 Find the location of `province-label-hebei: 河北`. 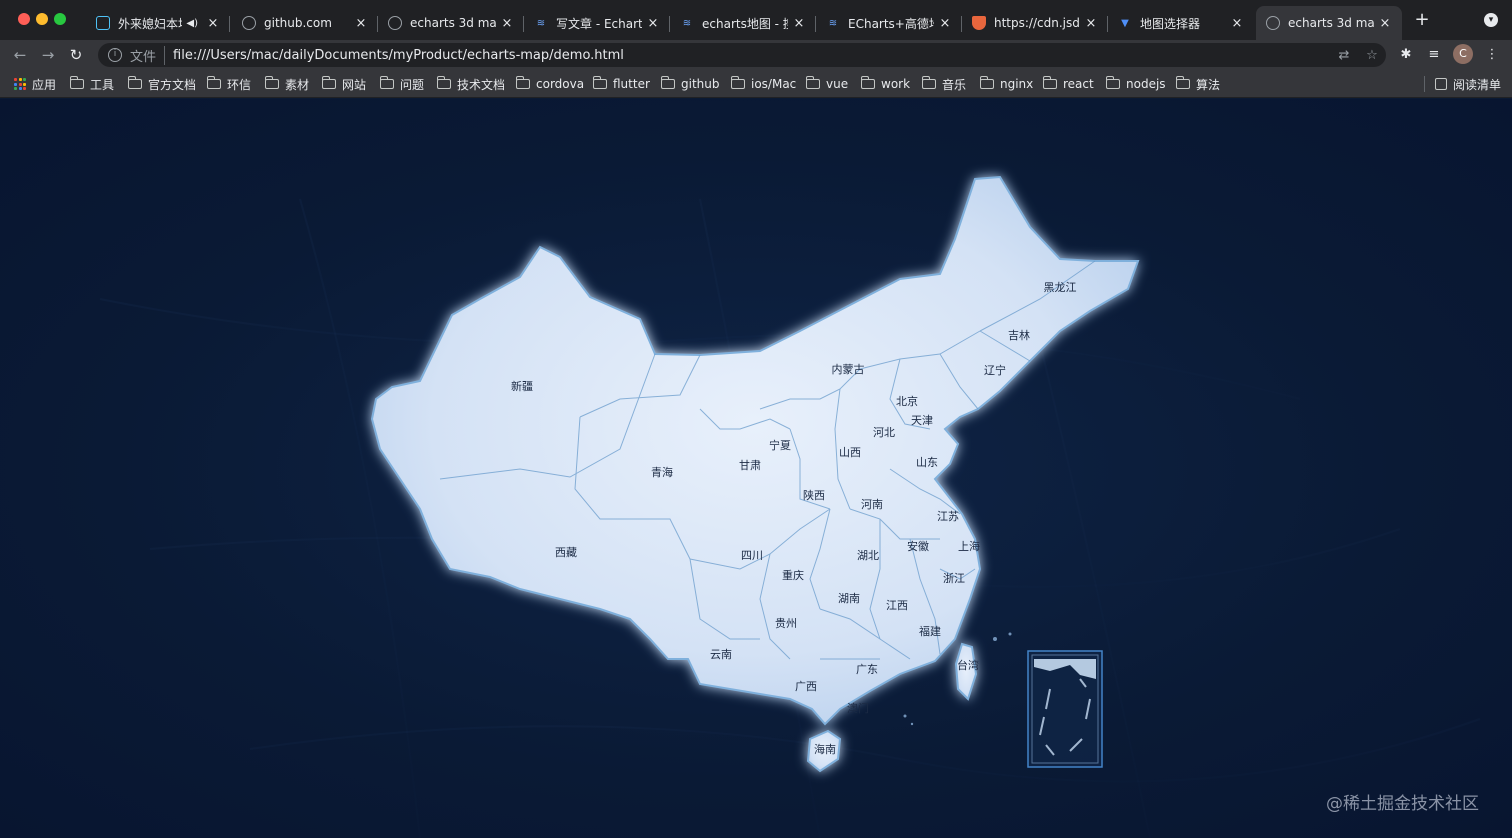

province-label-hebei: 河北 is located at coordinates (884, 432).